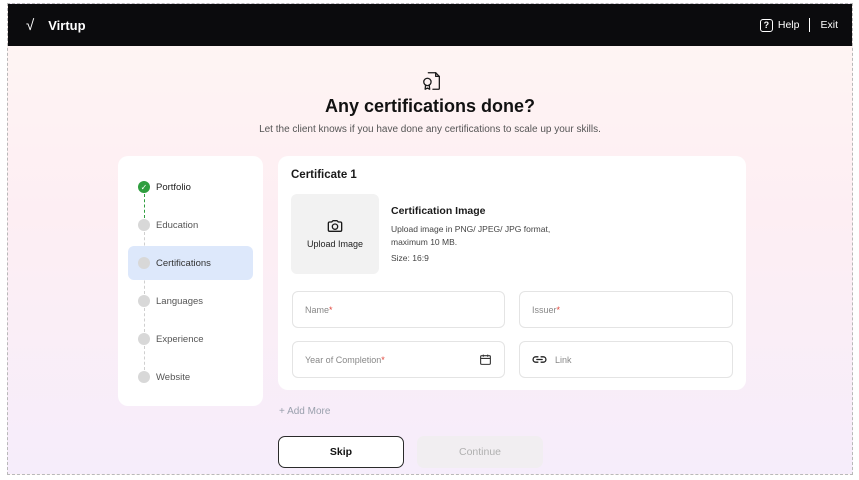 The height and width of the screenshot is (480, 859). What do you see at coordinates (766, 25) in the screenshot?
I see `help-icon: ?` at bounding box center [766, 25].